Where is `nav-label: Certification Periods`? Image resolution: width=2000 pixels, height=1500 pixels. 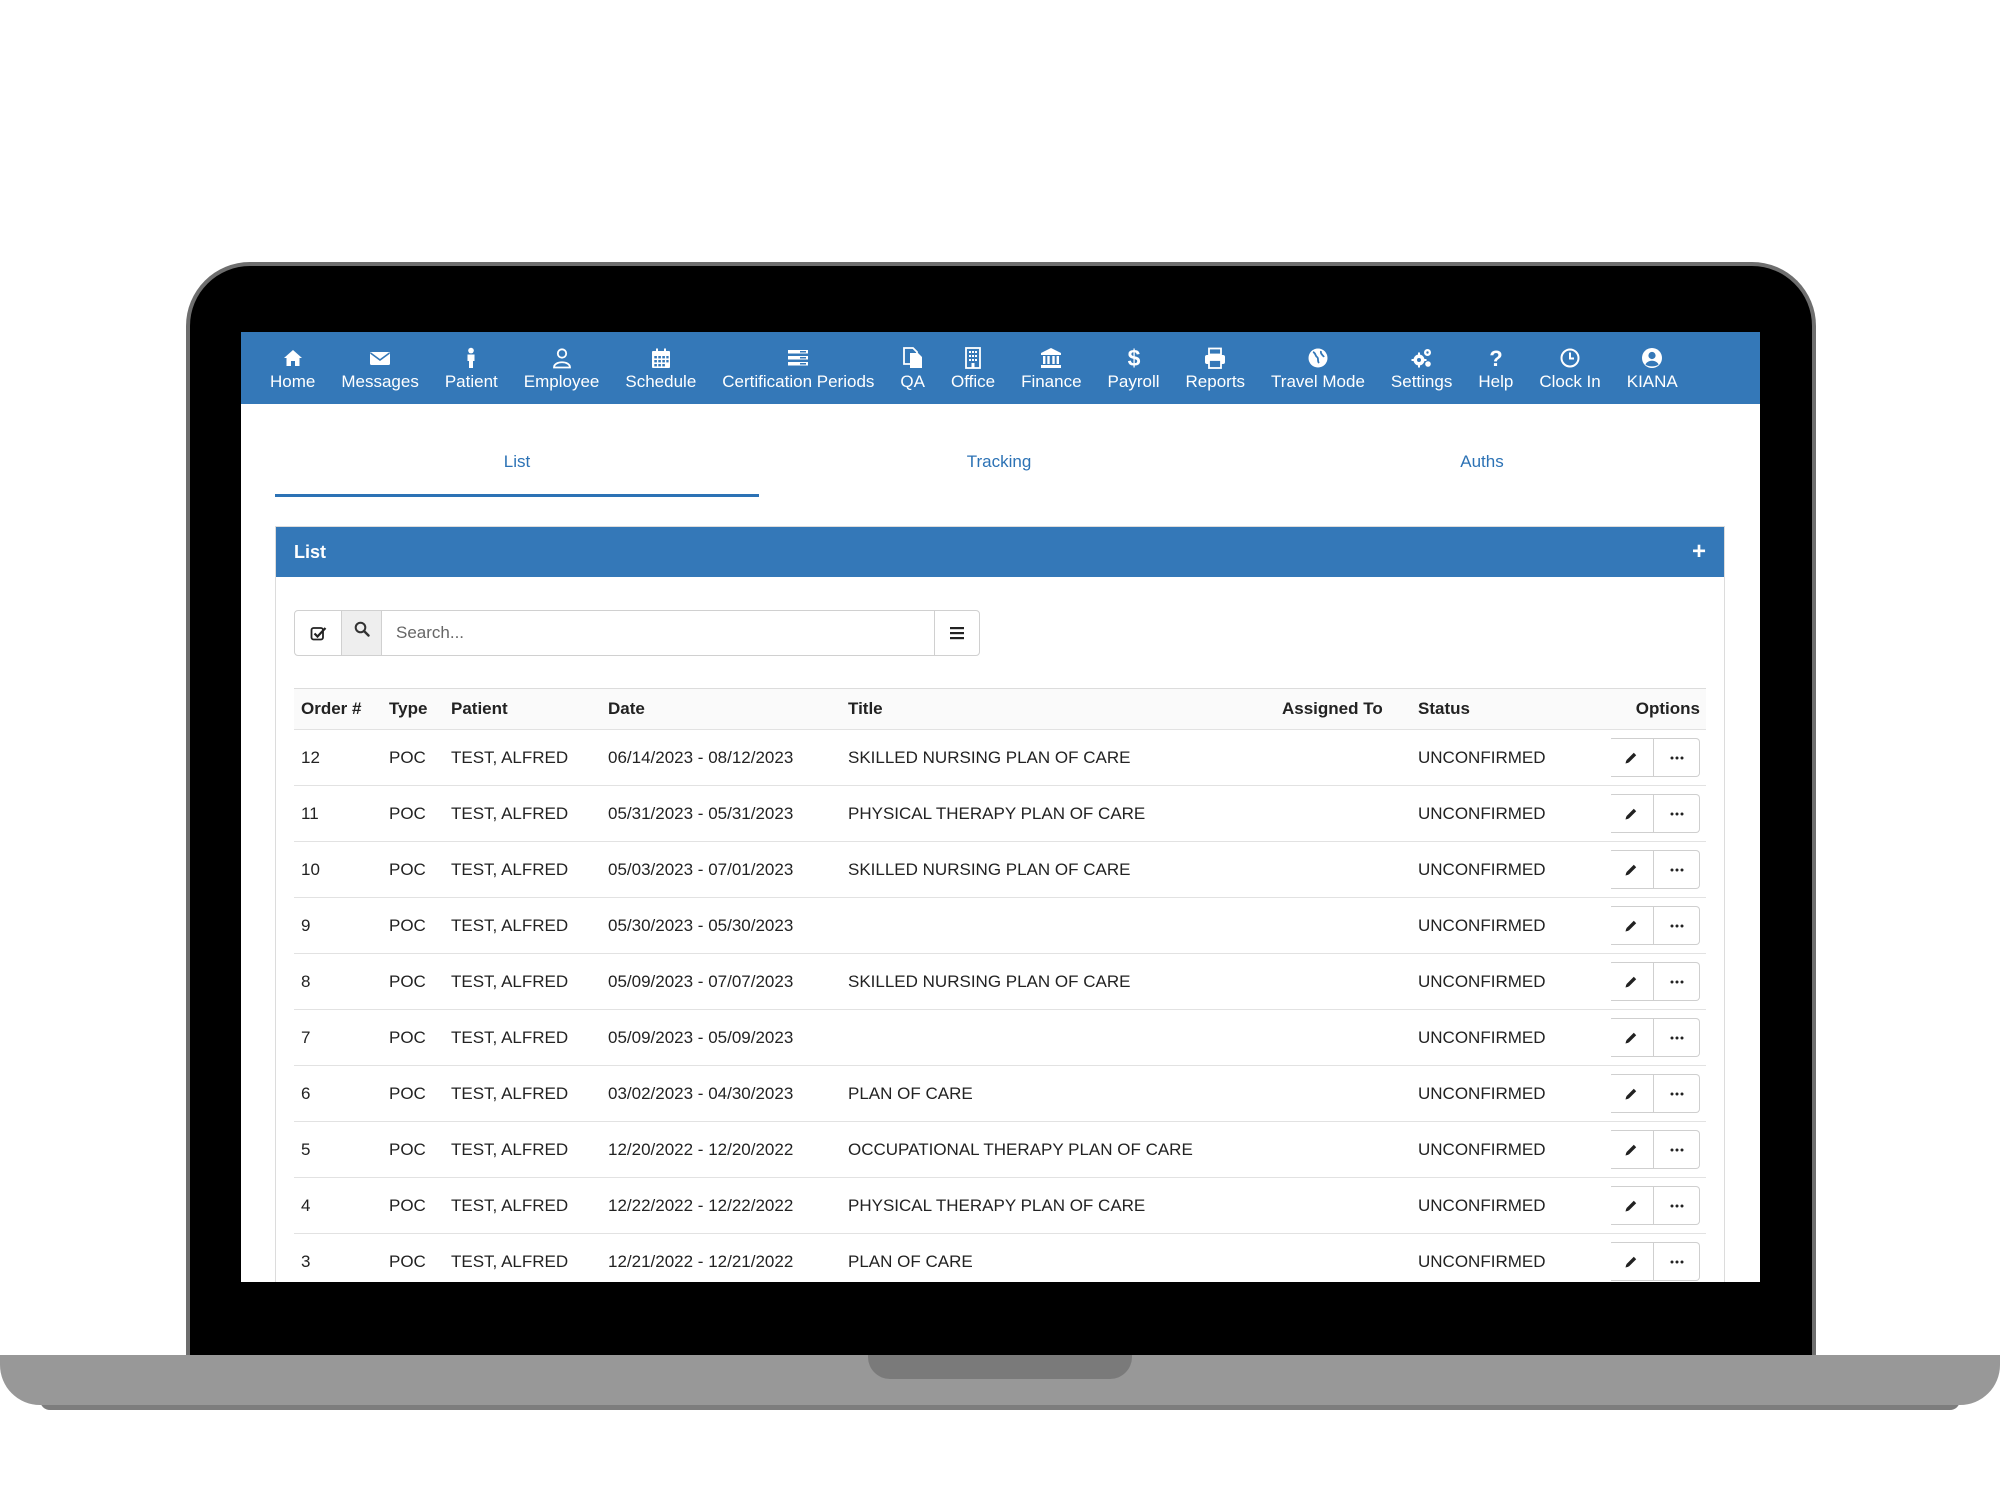
nav-label: Certification Periods is located at coordinates (798, 381).